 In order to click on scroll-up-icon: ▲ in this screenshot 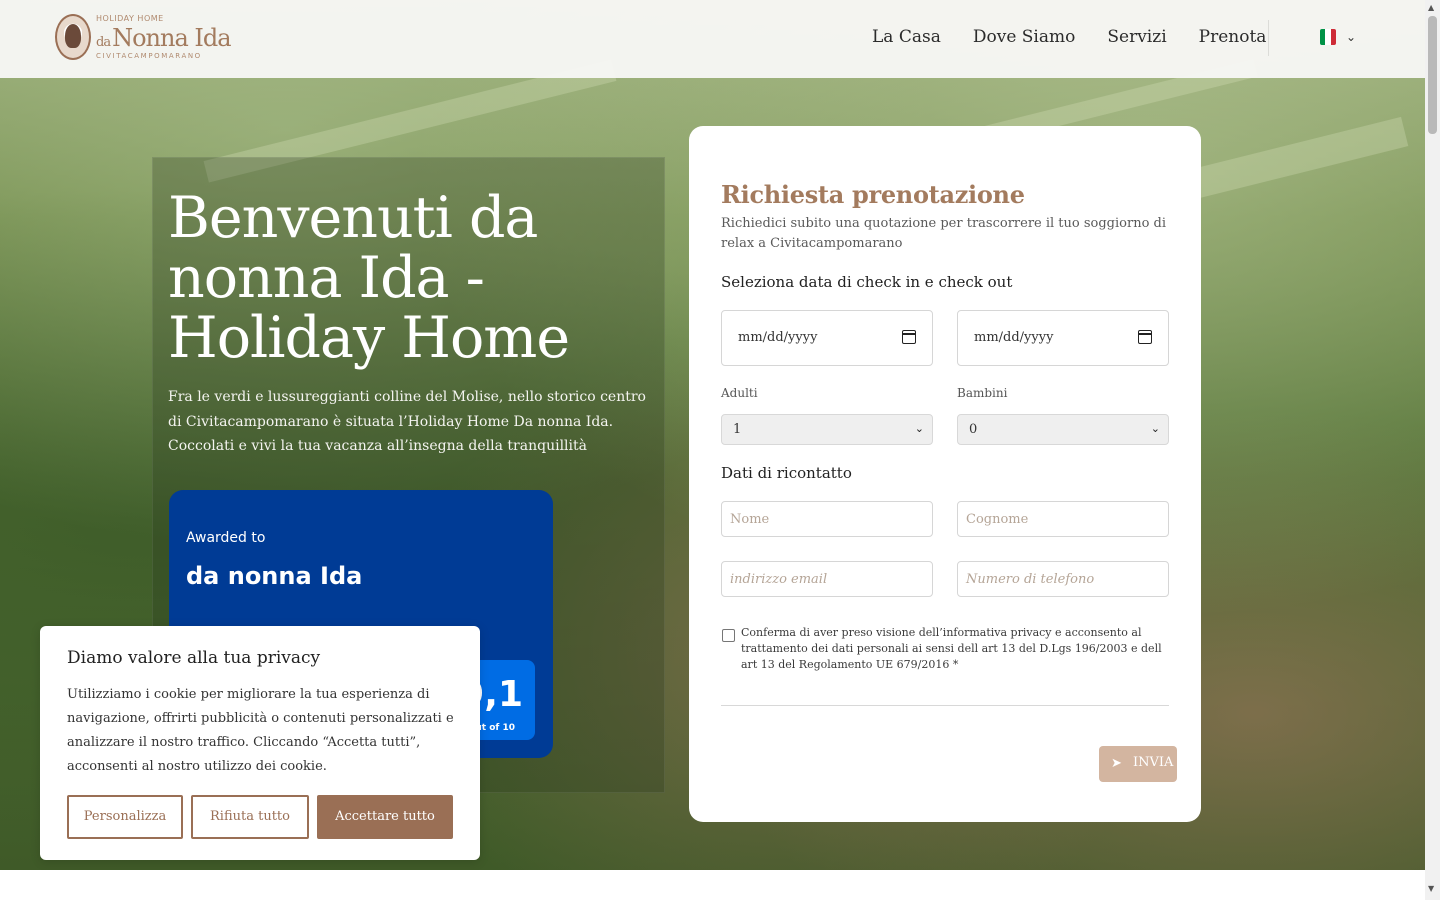, I will do `click(1431, 7)`.